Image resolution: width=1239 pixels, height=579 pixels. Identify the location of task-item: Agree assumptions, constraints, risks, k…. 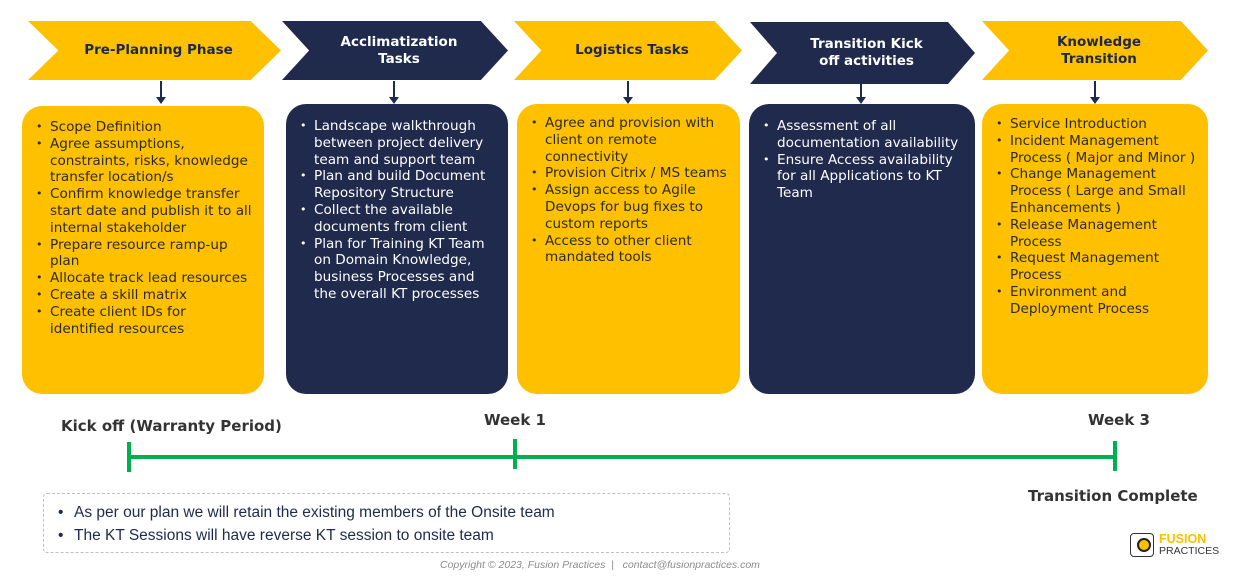
(145, 161).